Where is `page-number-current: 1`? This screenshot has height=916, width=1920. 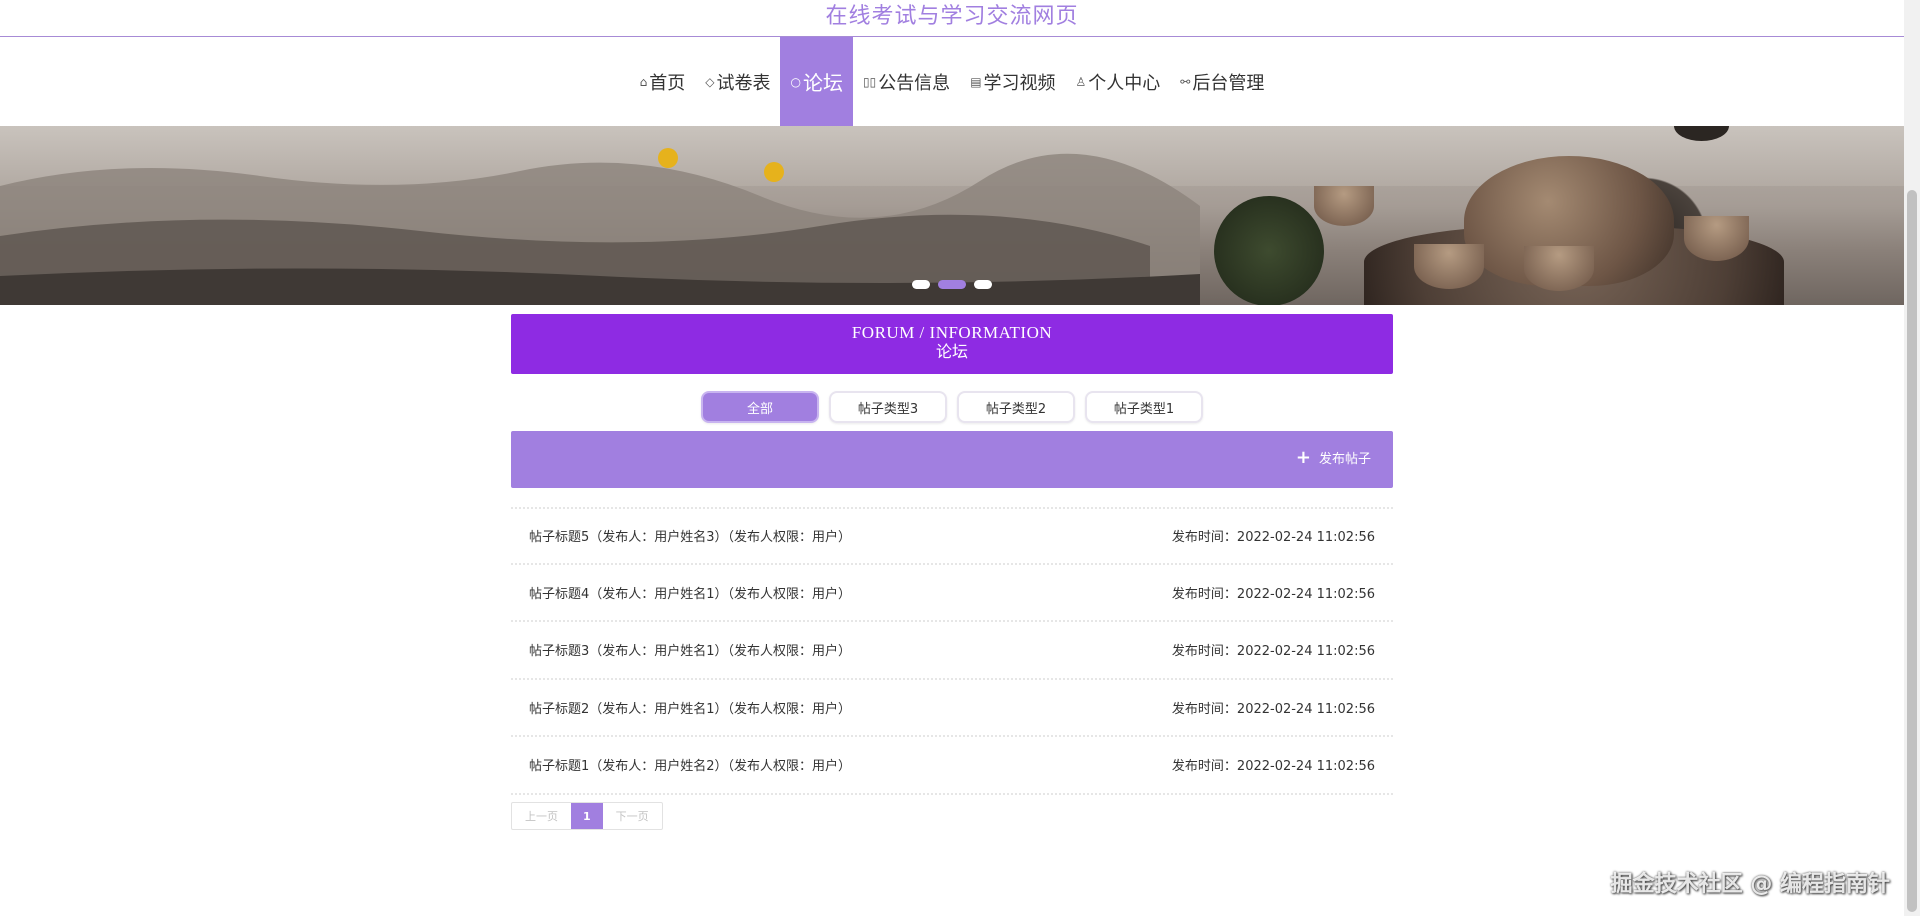
page-number-current: 1 is located at coordinates (587, 816).